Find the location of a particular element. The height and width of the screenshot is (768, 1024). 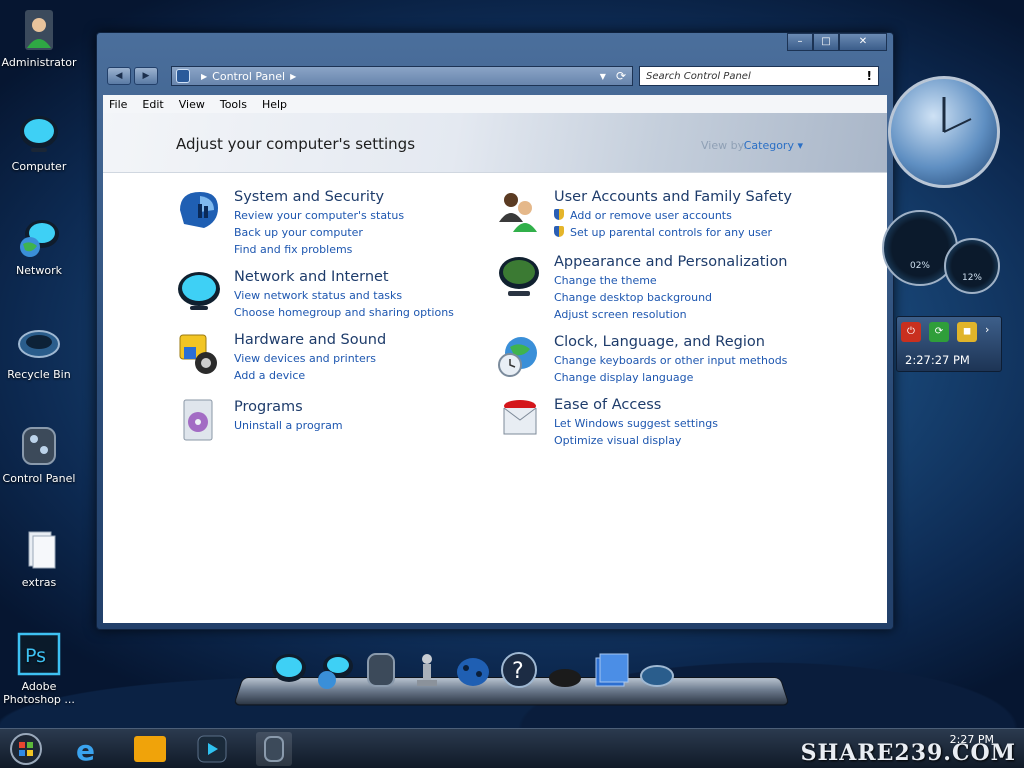

documents-folder-icon is located at coordinates (611, 670).